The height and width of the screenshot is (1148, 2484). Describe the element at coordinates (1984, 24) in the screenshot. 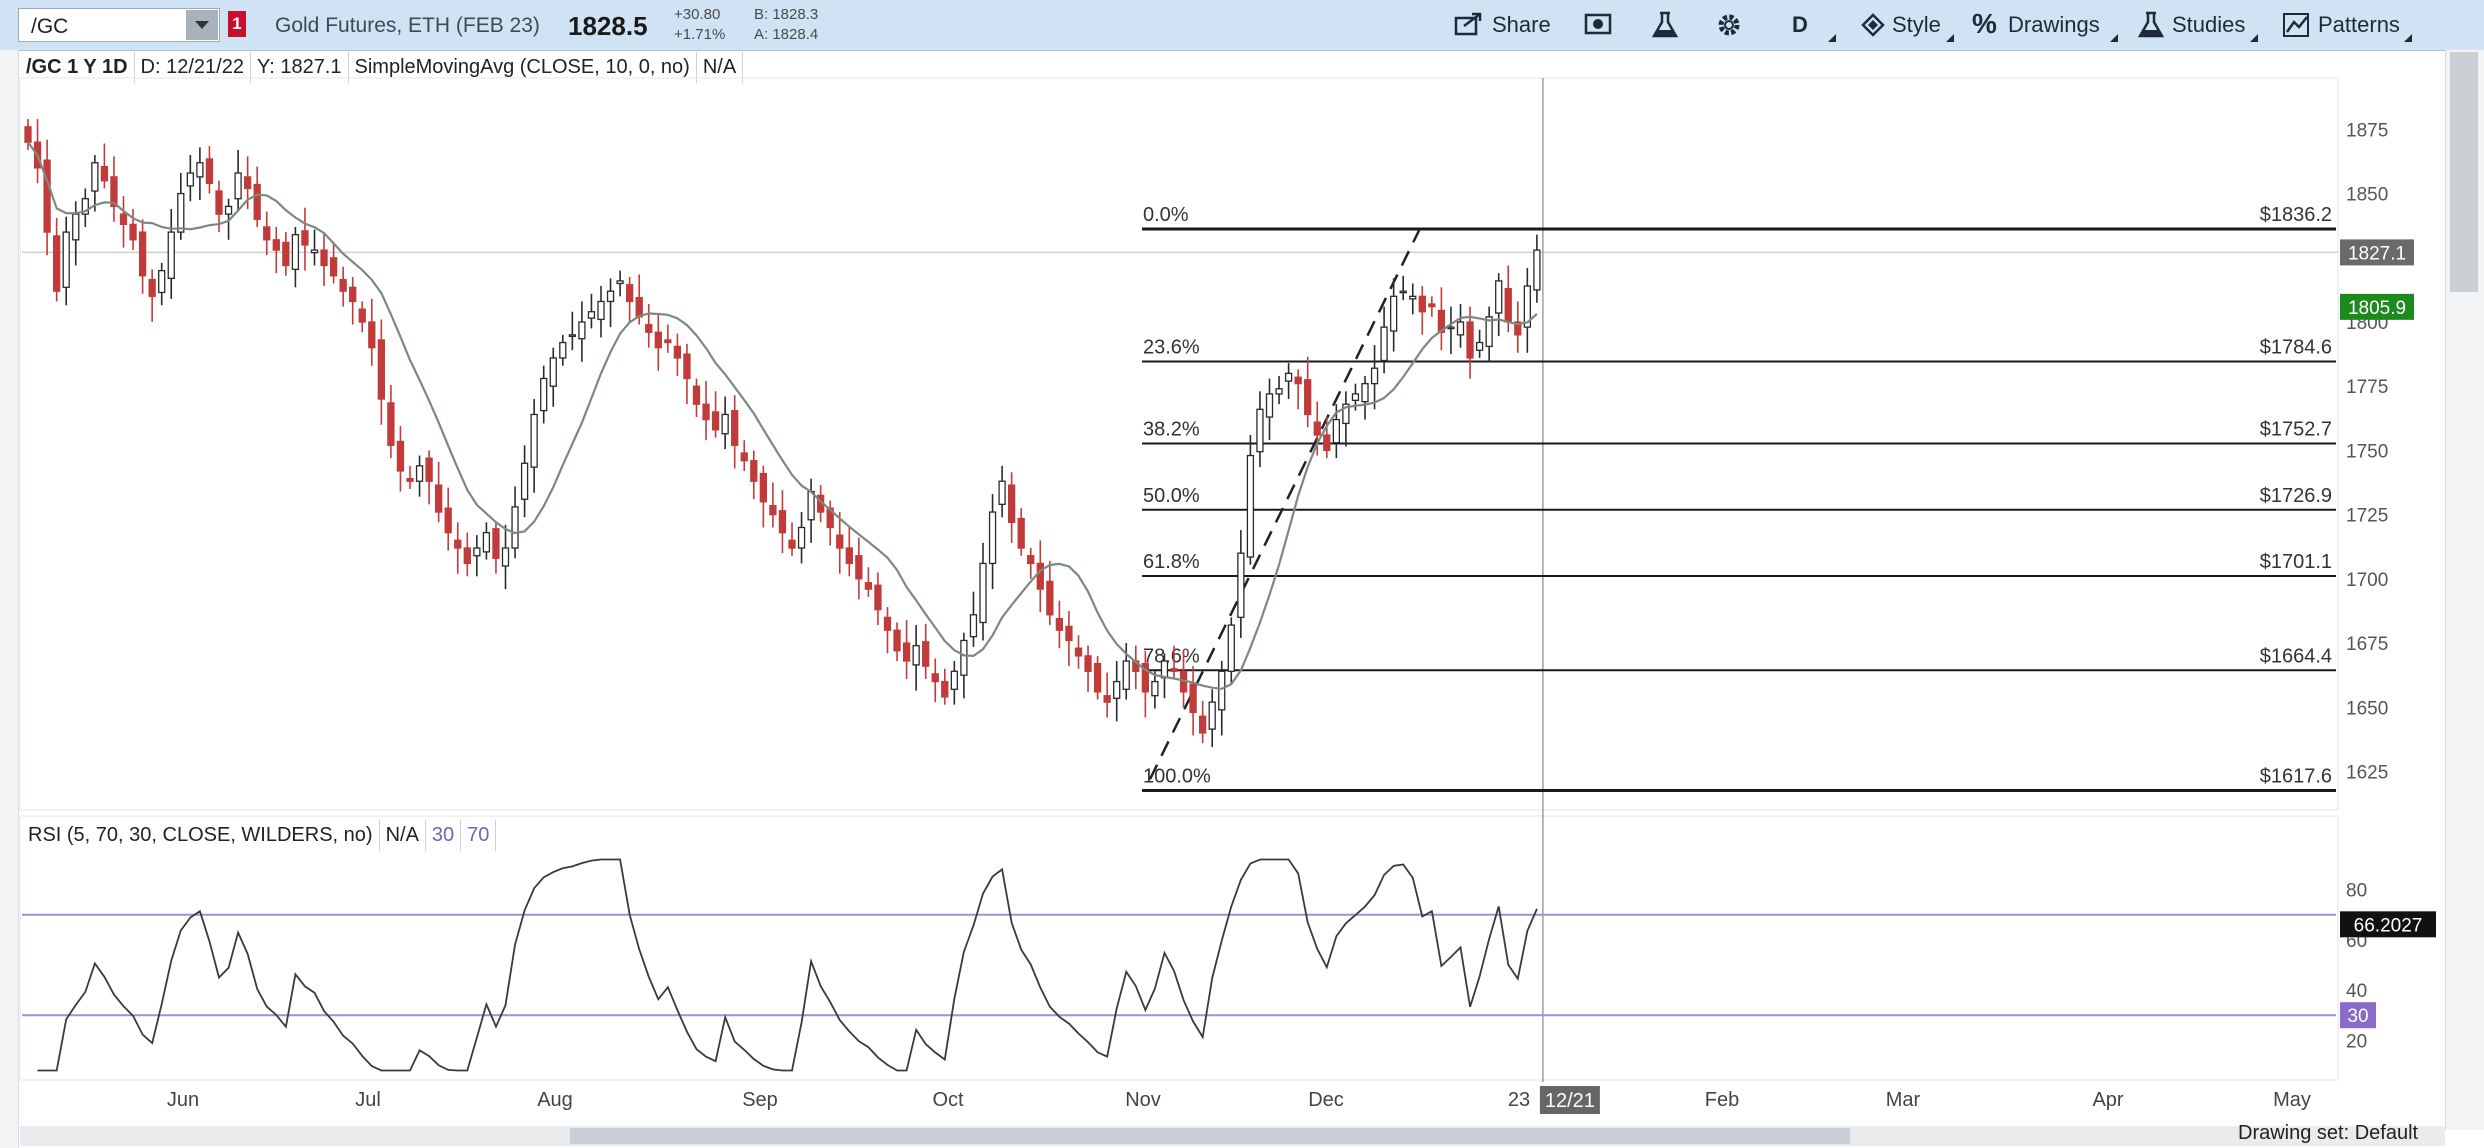

I see `drawings-percent-icon: %` at that location.